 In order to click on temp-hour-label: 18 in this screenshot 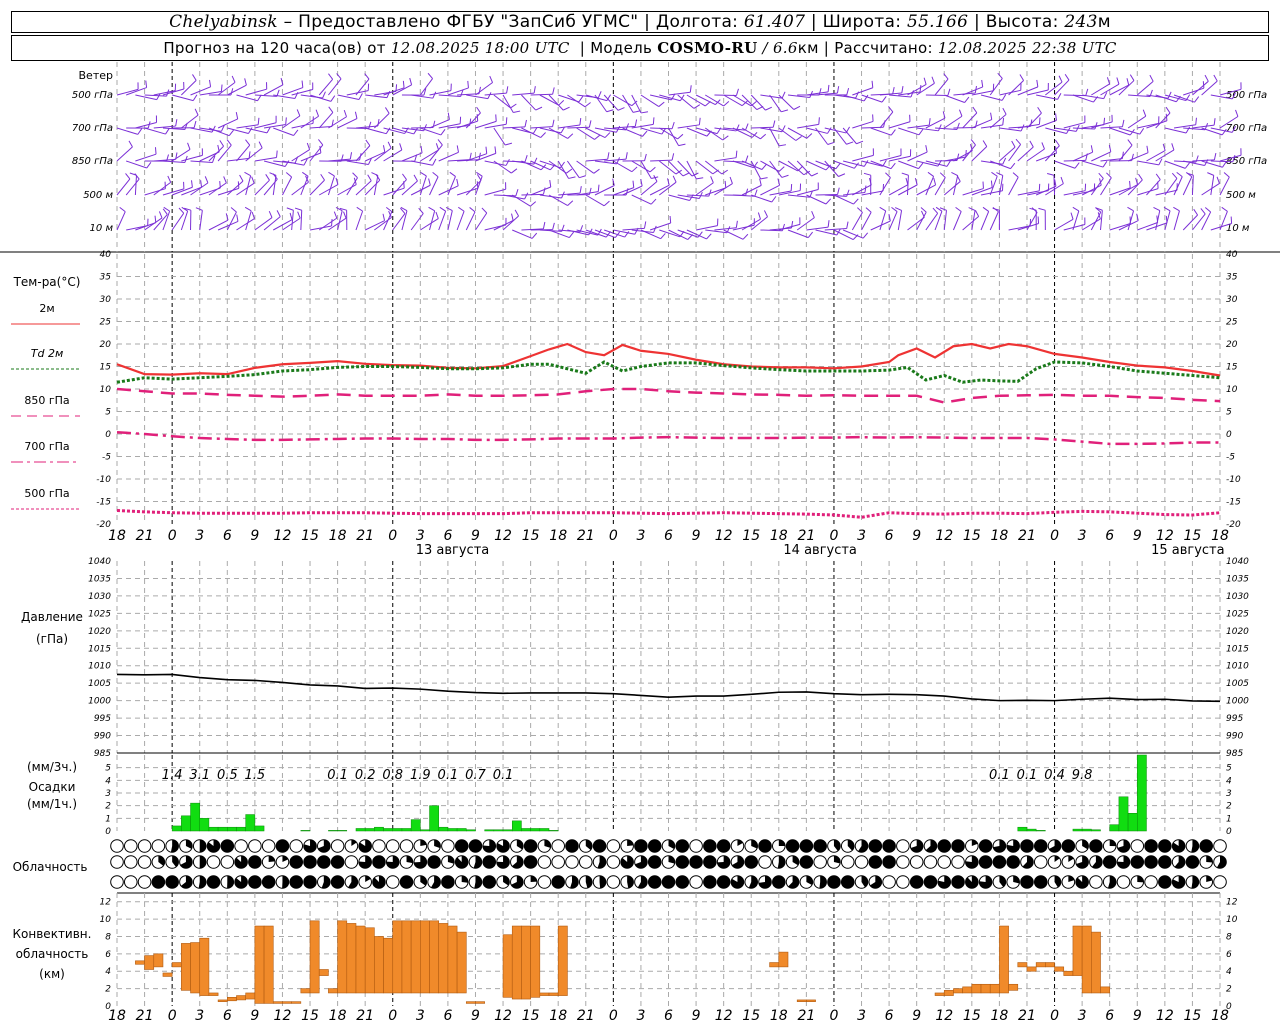, I will do `click(999, 536)`.